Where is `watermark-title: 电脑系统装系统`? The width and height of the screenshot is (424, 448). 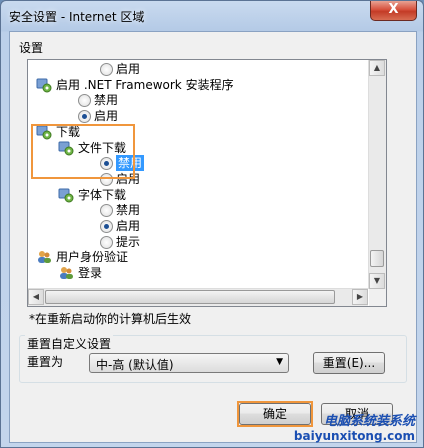
watermark-title: 电脑系统装系统 is located at coordinates (369, 421).